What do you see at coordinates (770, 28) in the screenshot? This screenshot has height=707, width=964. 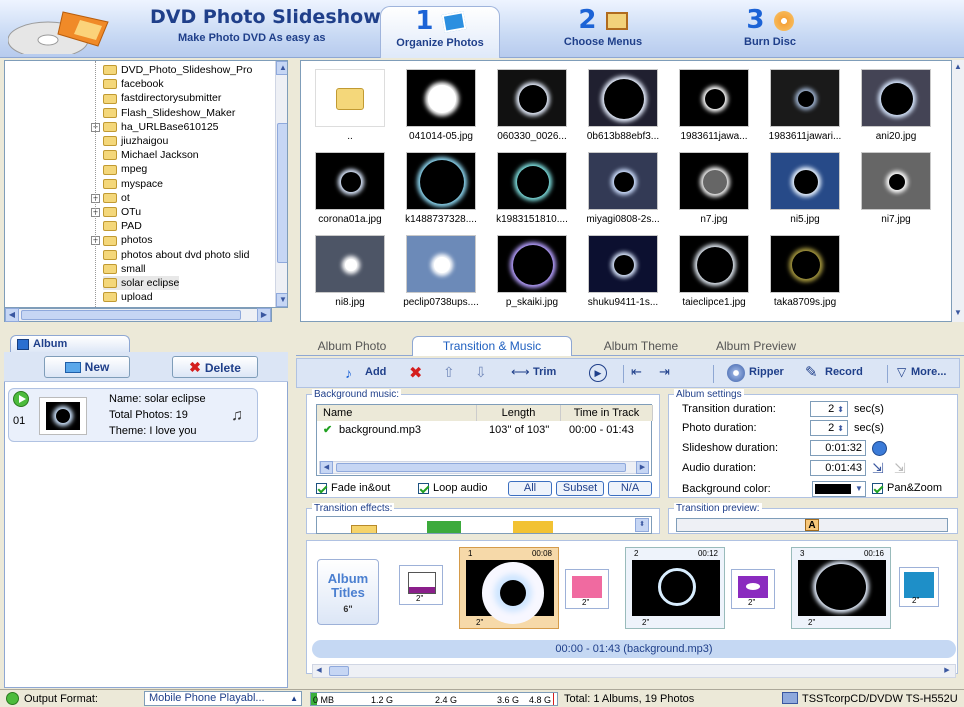 I see `step-burn-disc: 3 Burn Disc` at bounding box center [770, 28].